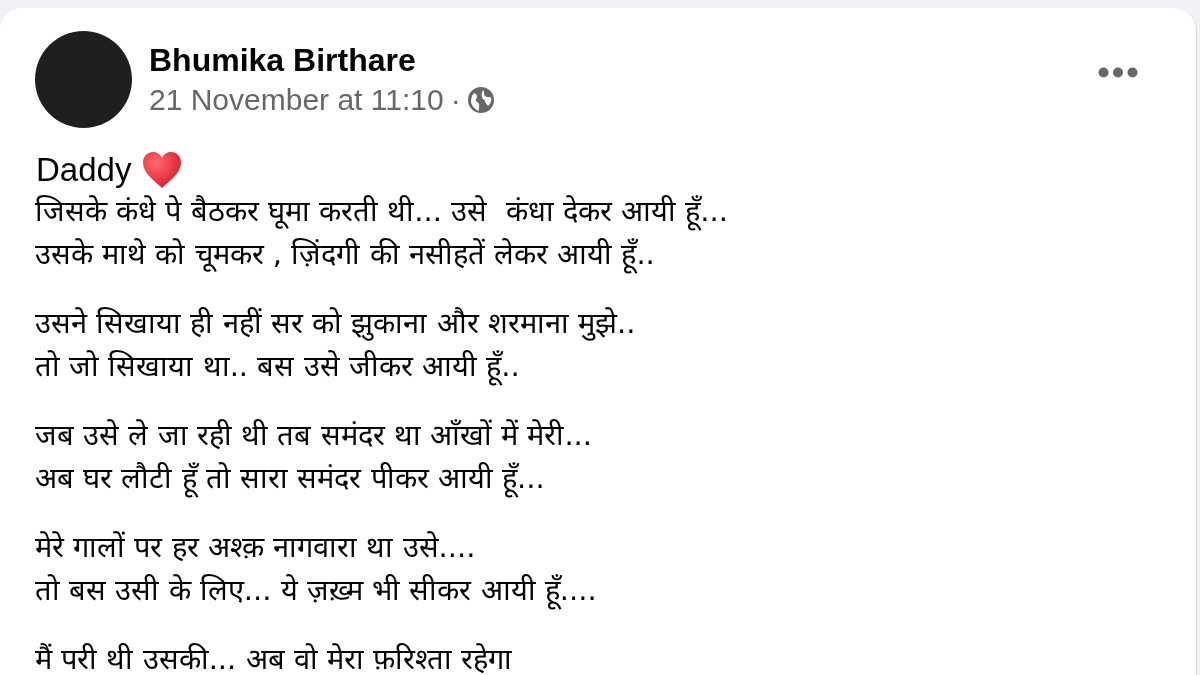 The width and height of the screenshot is (1200, 675). I want to click on poem-line: मैं परी थी उसकी... अब वो मेरा फ़रिश्ता रहेगा, so click(274, 658).